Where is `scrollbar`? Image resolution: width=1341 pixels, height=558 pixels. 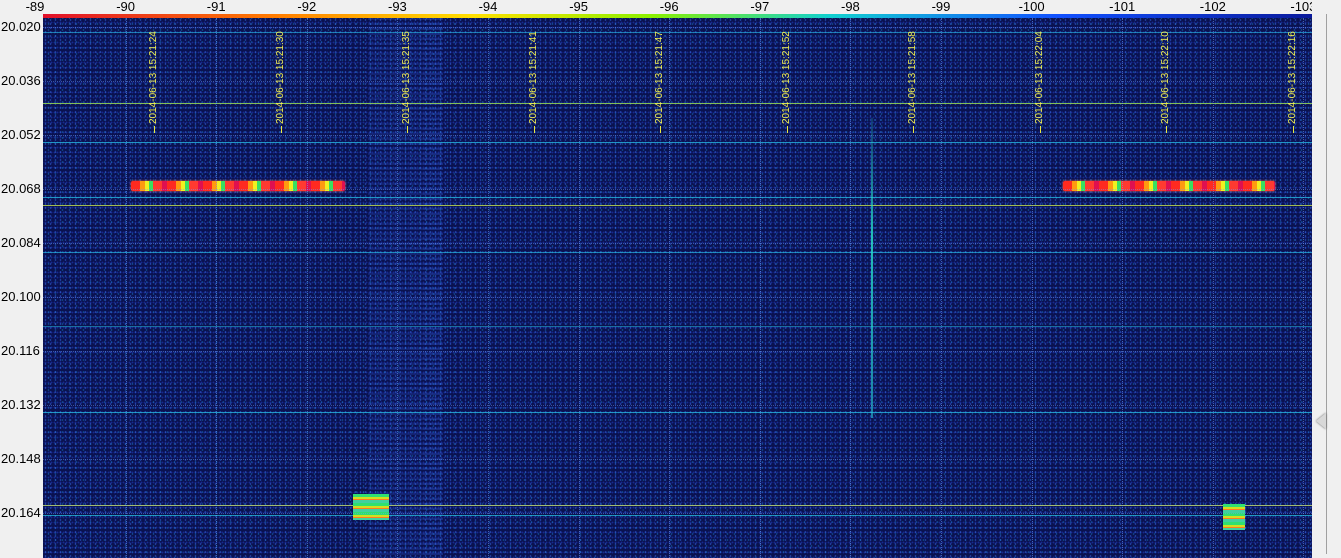 scrollbar is located at coordinates (1326, 279).